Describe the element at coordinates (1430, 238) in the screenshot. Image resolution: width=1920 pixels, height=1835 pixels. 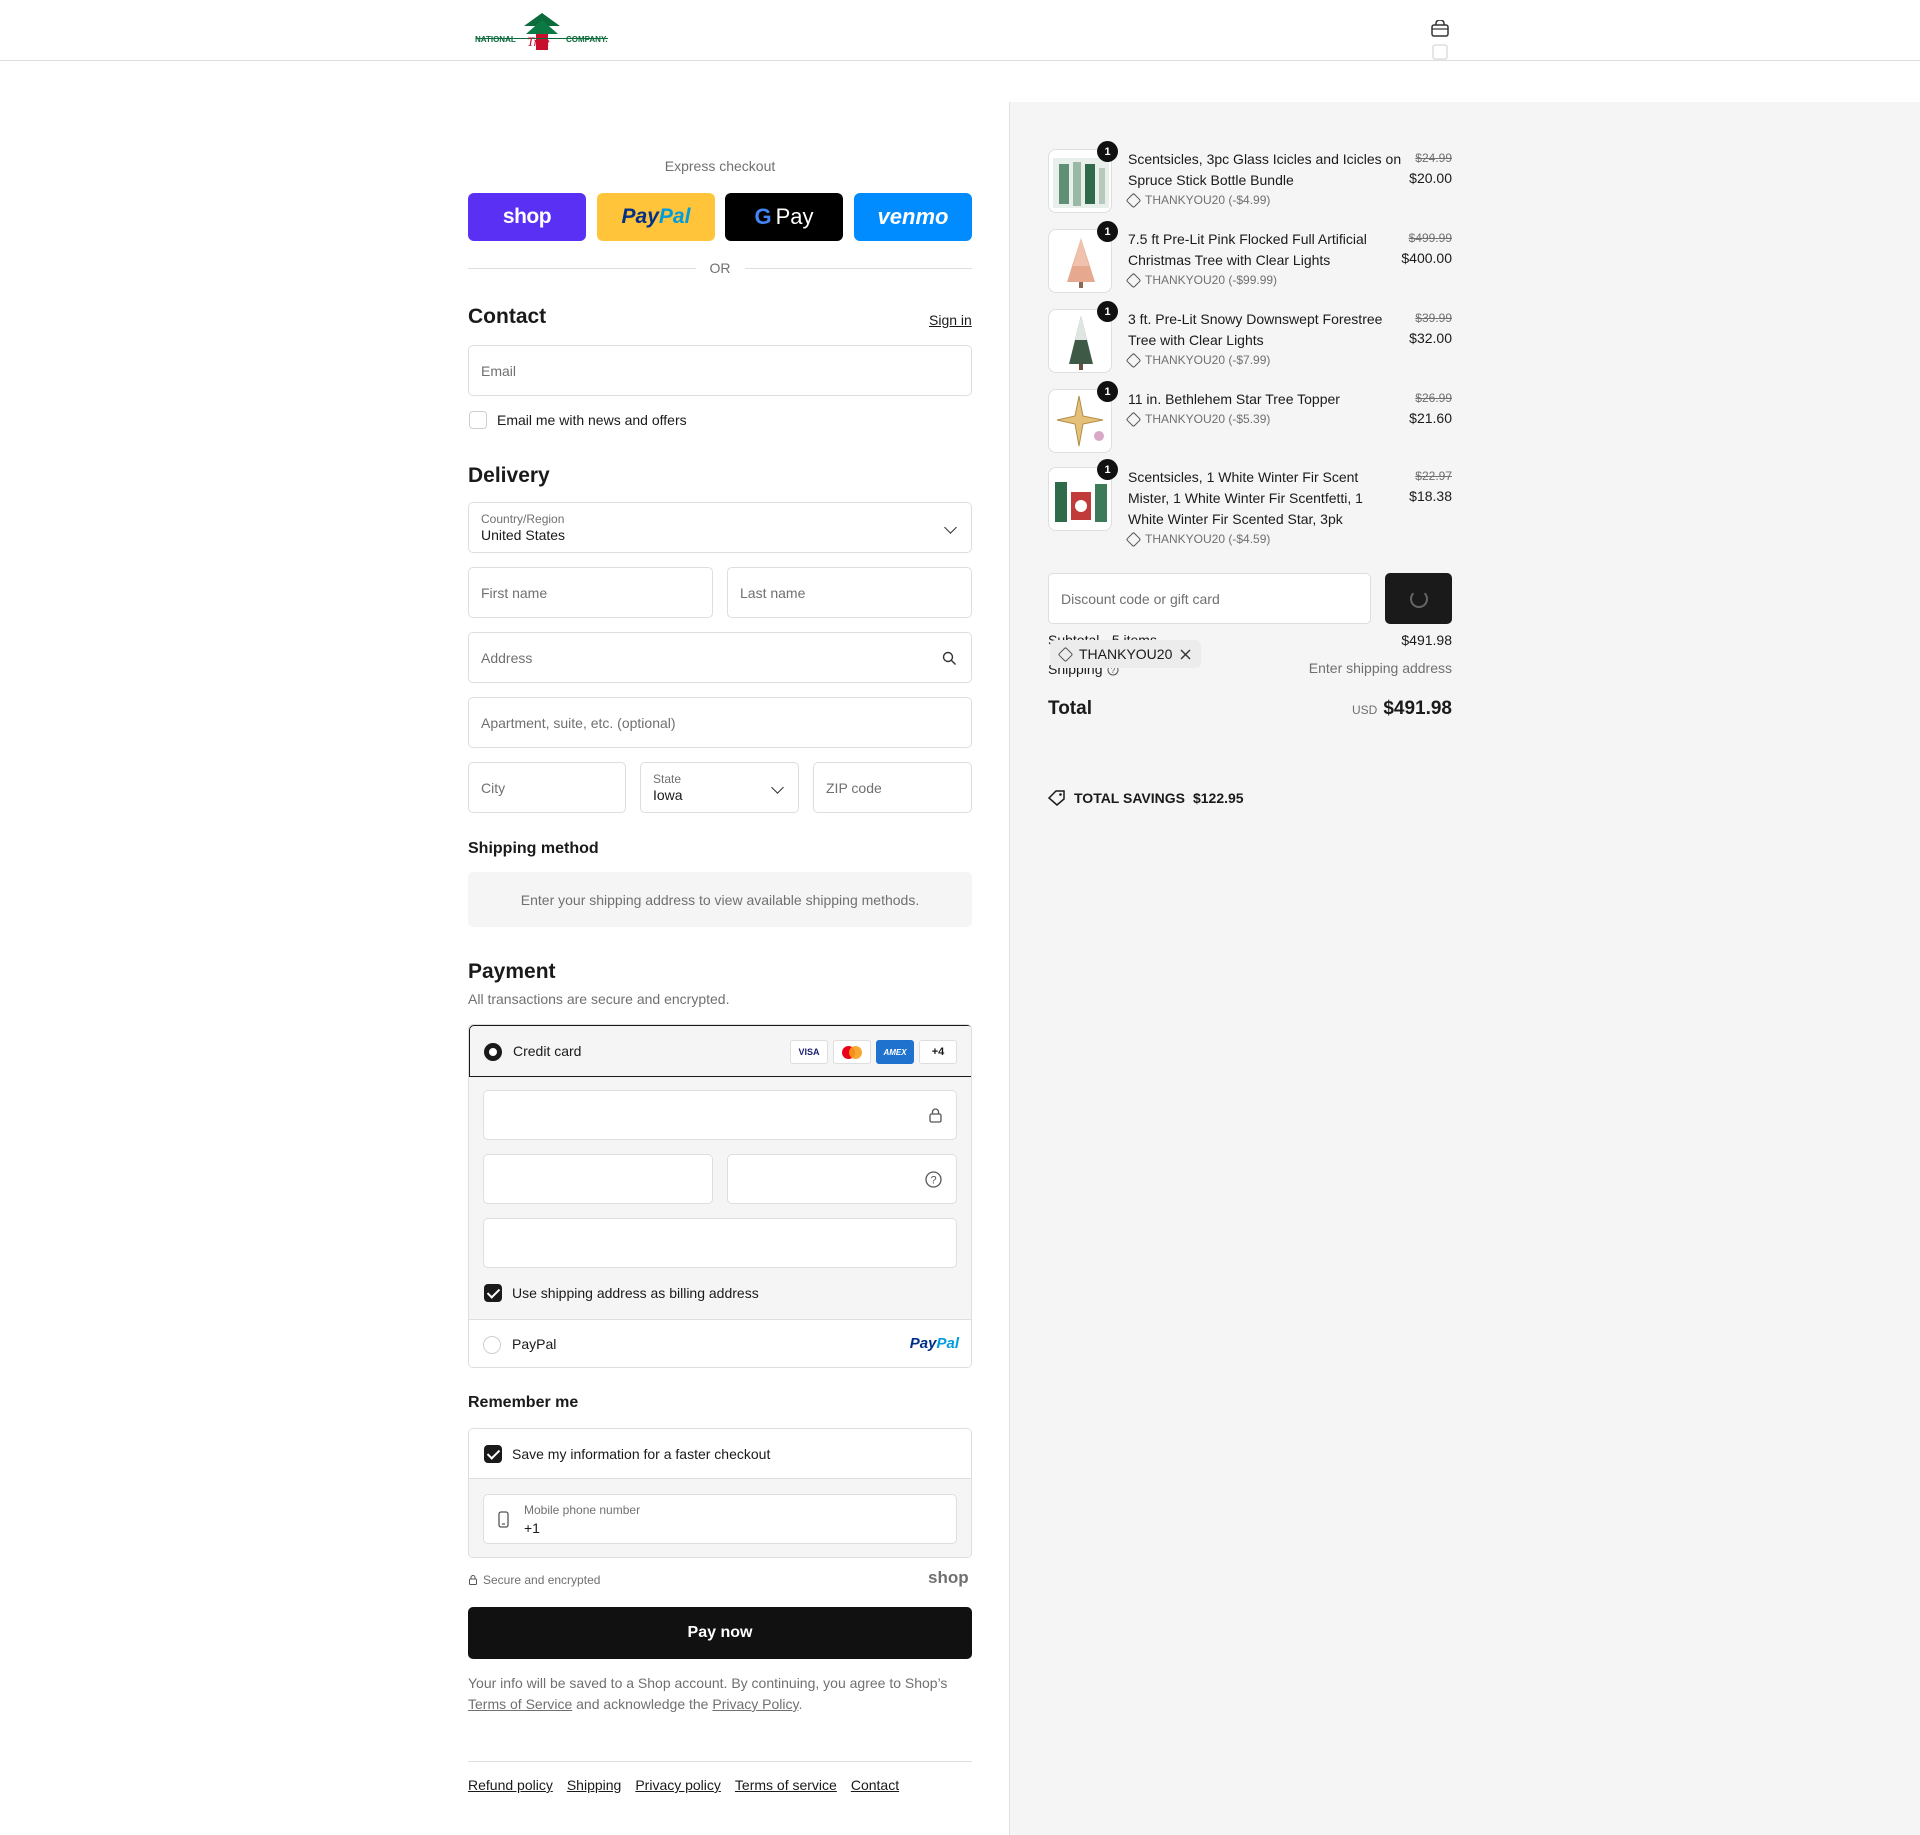
I see `original-price: $499.99` at that location.